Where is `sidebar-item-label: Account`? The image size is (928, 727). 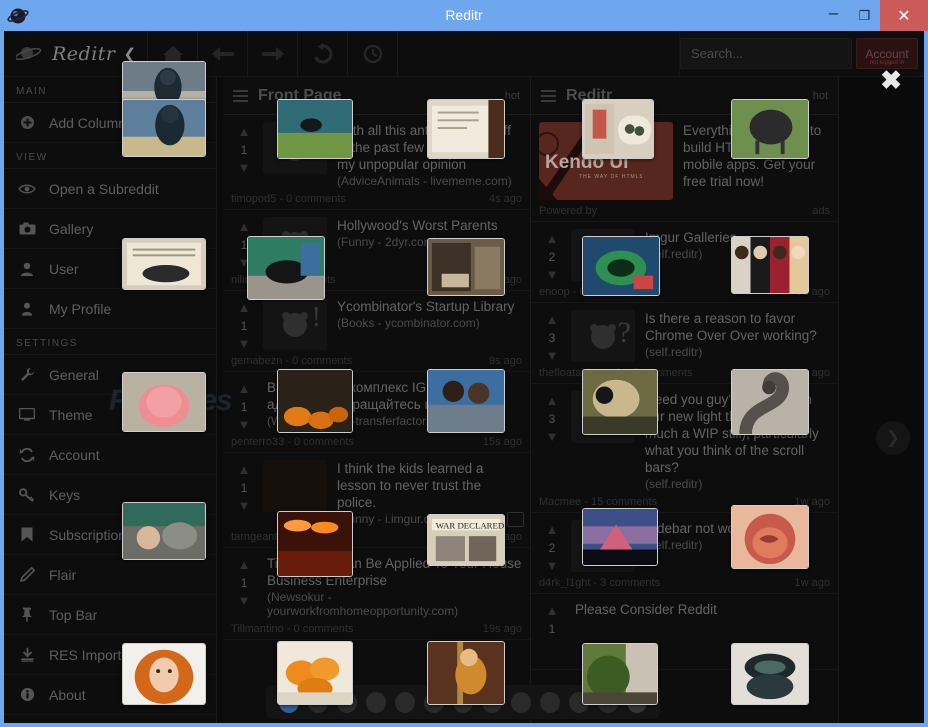
sidebar-item-label: Account is located at coordinates (74, 454).